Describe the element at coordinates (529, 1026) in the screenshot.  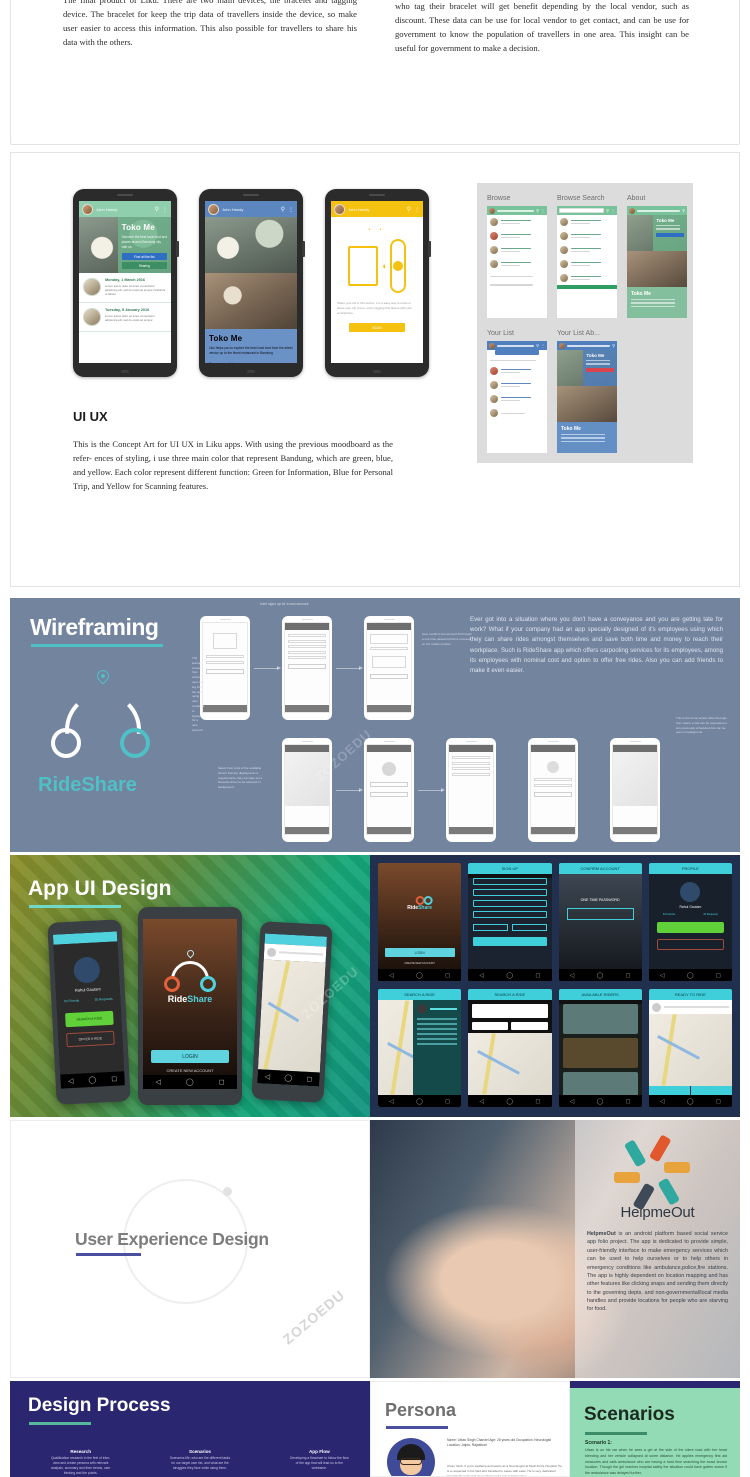
I see `time-field` at that location.